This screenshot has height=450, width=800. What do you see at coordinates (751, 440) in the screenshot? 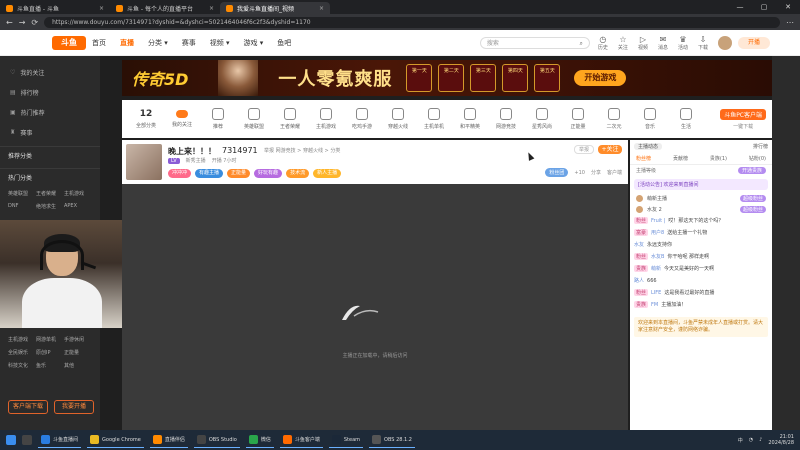
I see `wifi-icon: ◔` at bounding box center [751, 440].